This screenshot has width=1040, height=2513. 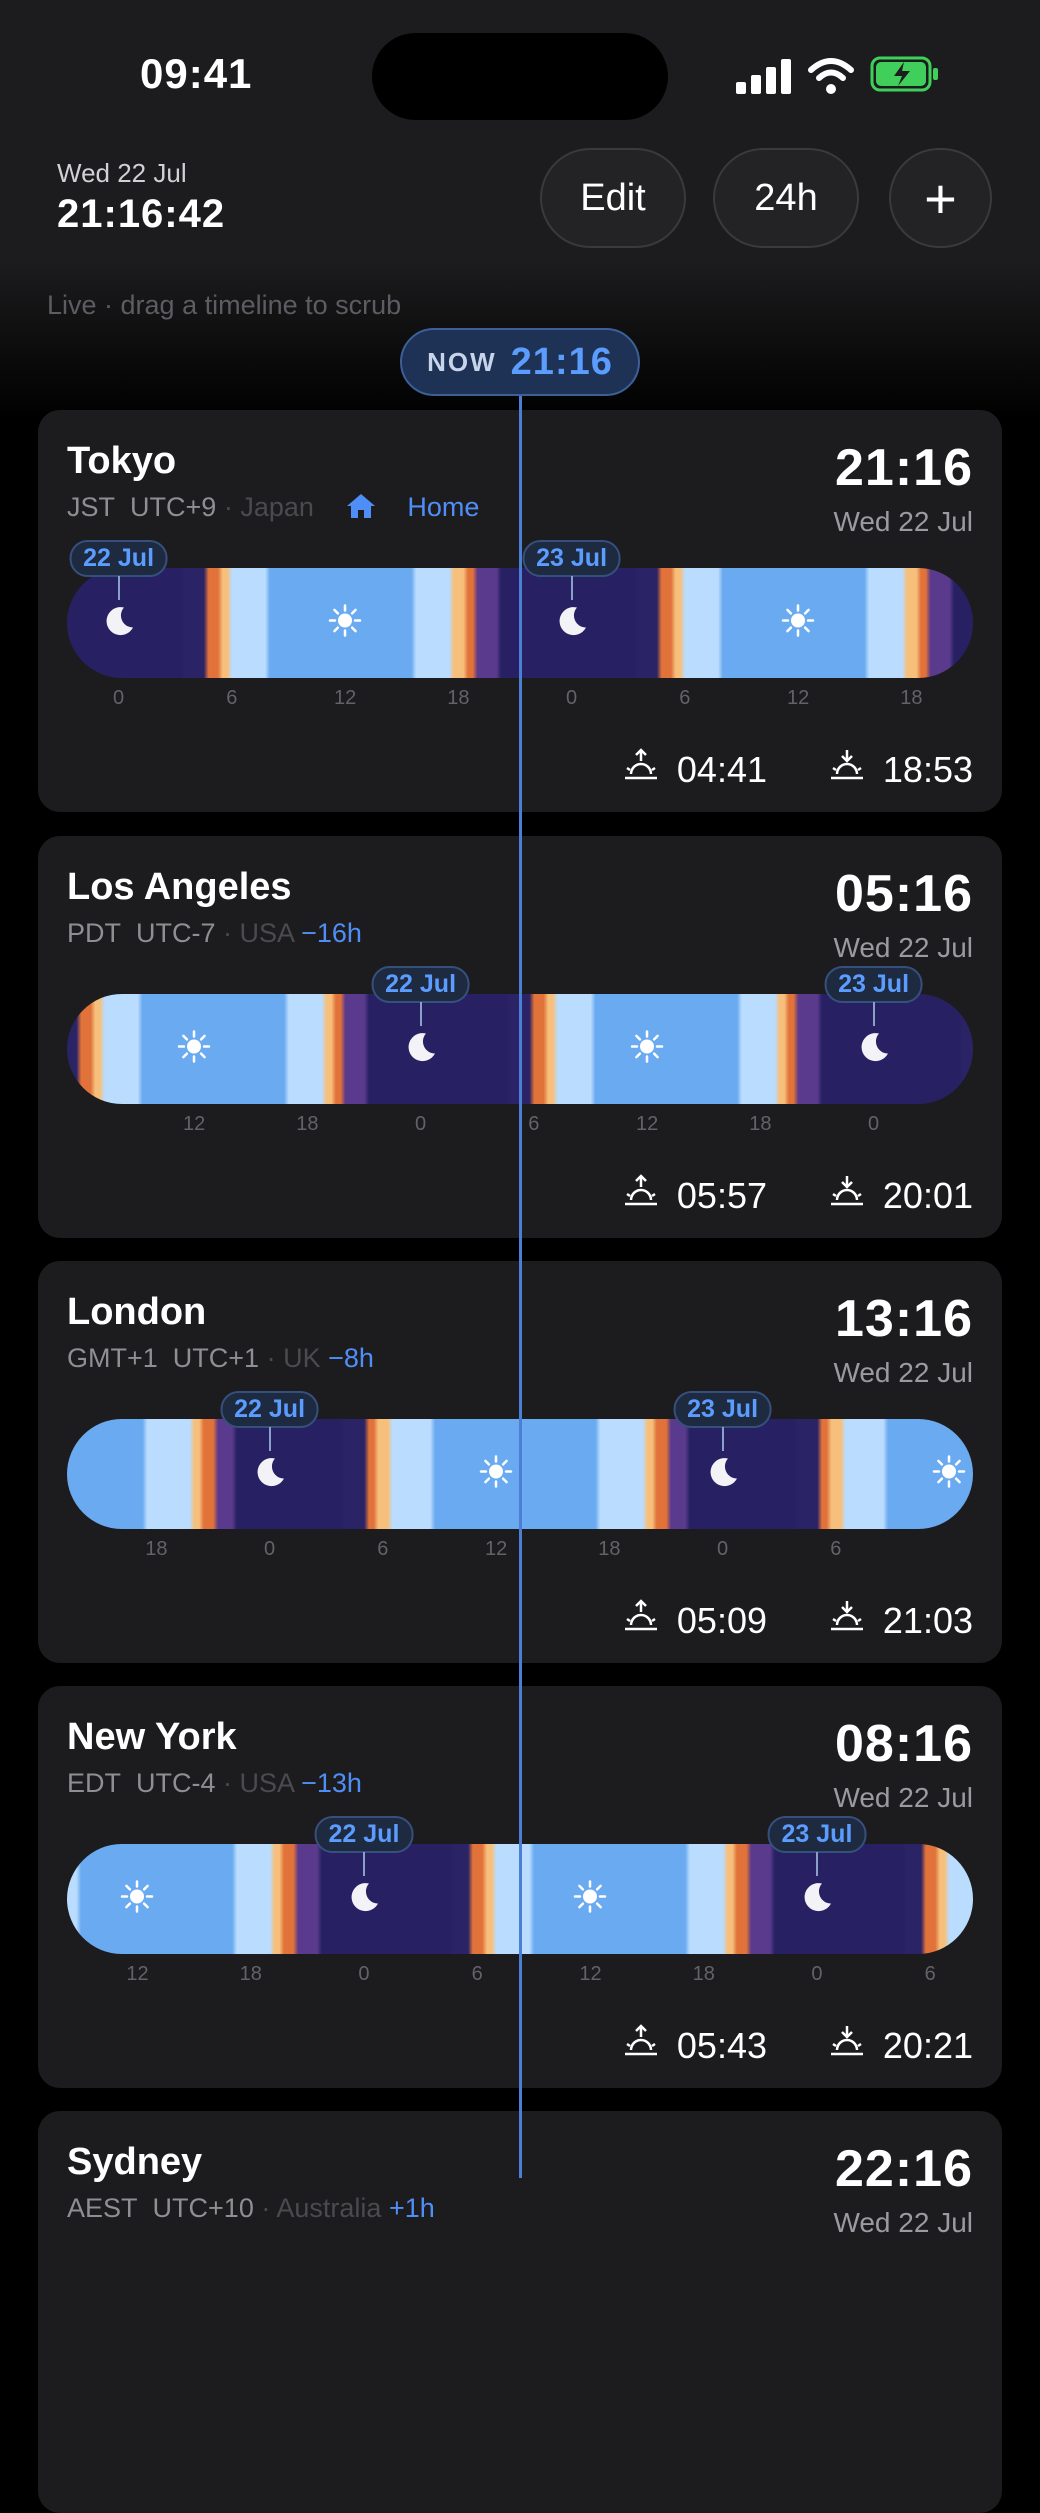 I want to click on current-date: Wed 22 Jul, so click(x=122, y=173).